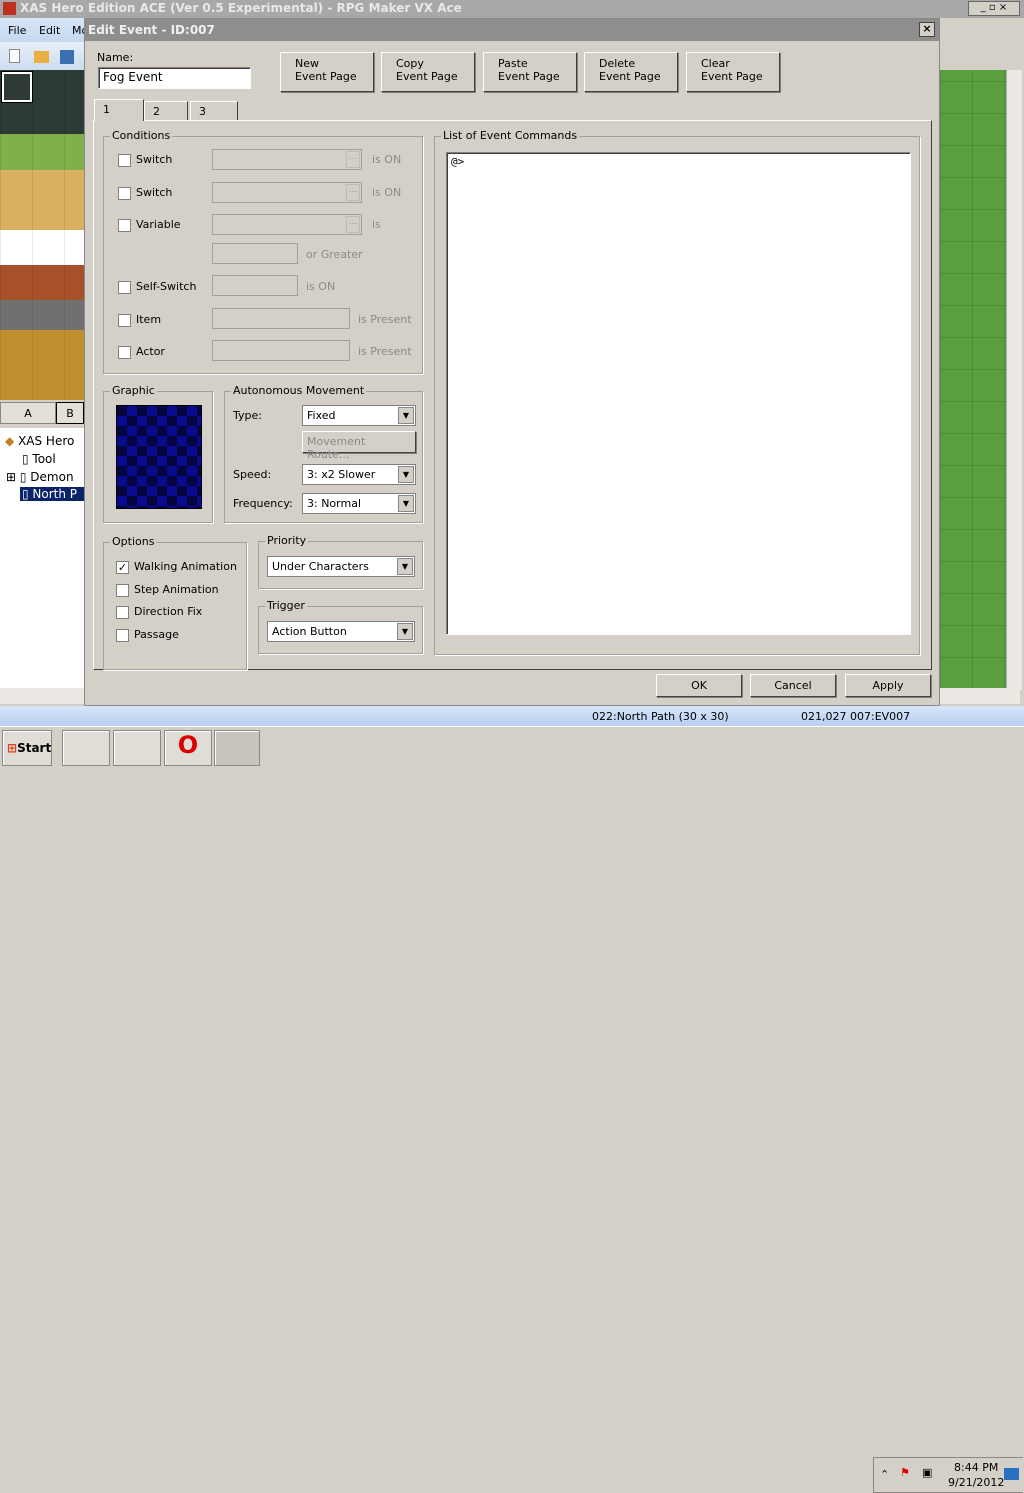  I want to click on copy-event-page-button: Copy Event Page, so click(428, 72).